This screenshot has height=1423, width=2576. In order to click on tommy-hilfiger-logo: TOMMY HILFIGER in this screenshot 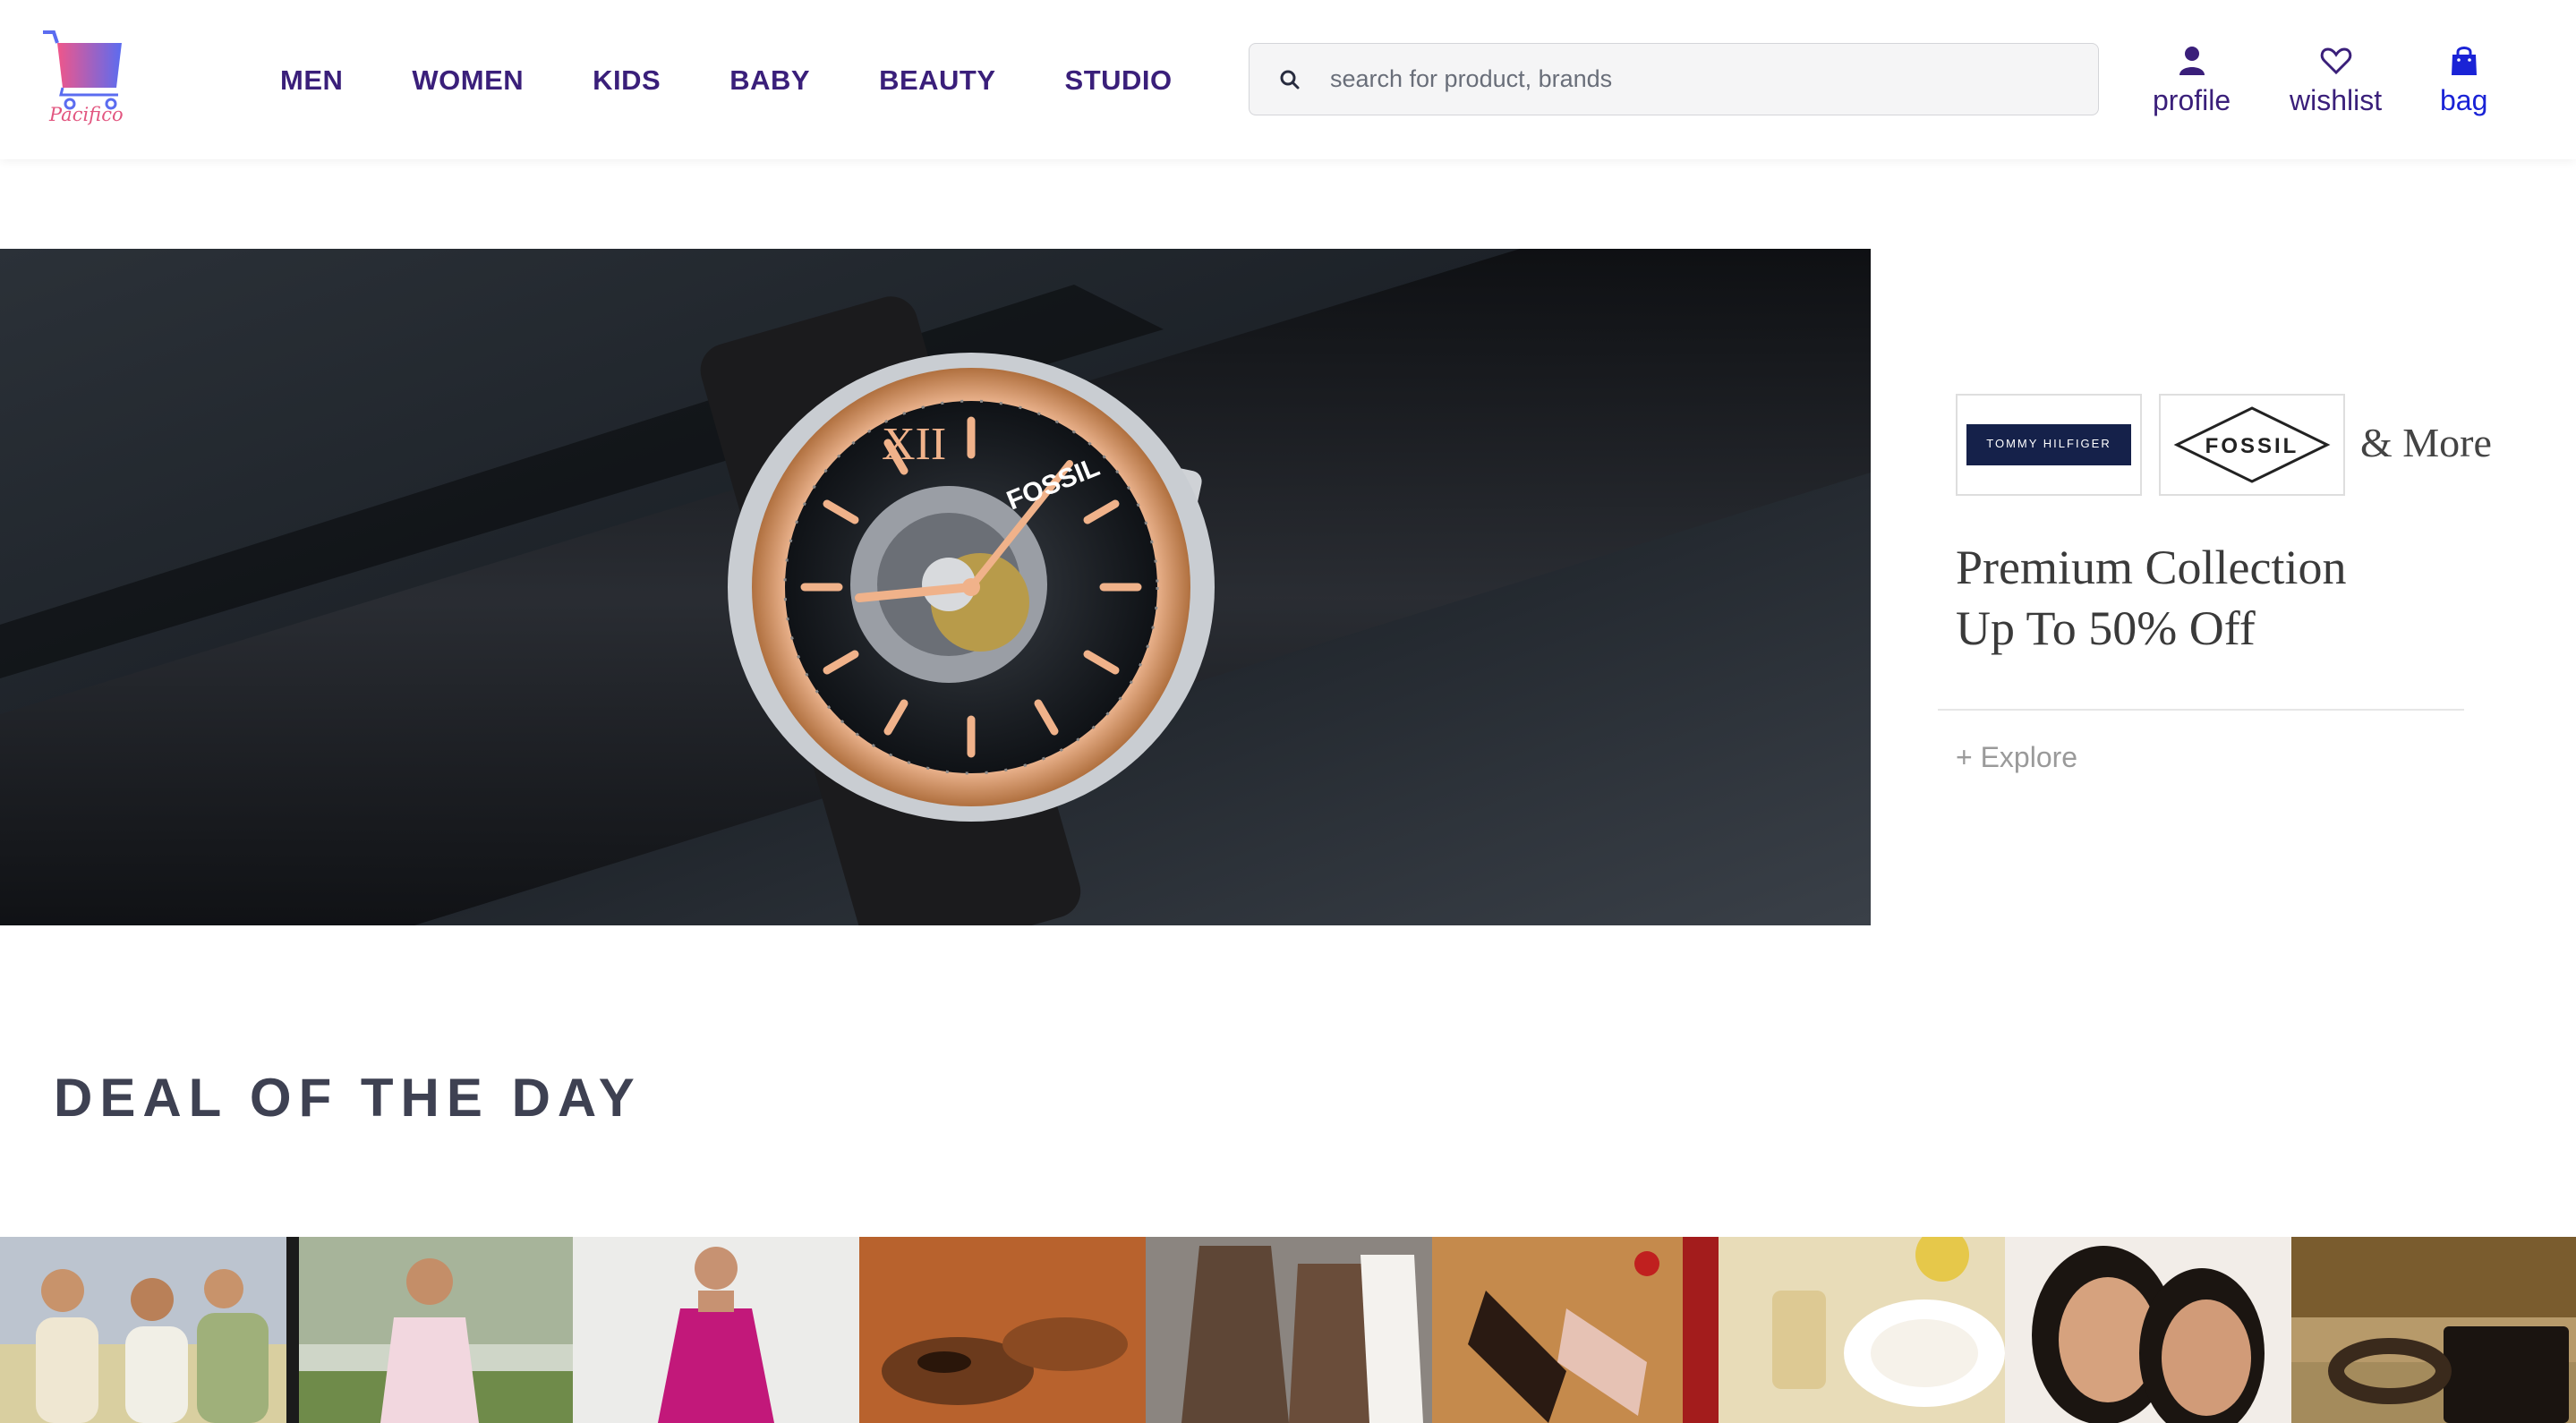, I will do `click(2049, 445)`.